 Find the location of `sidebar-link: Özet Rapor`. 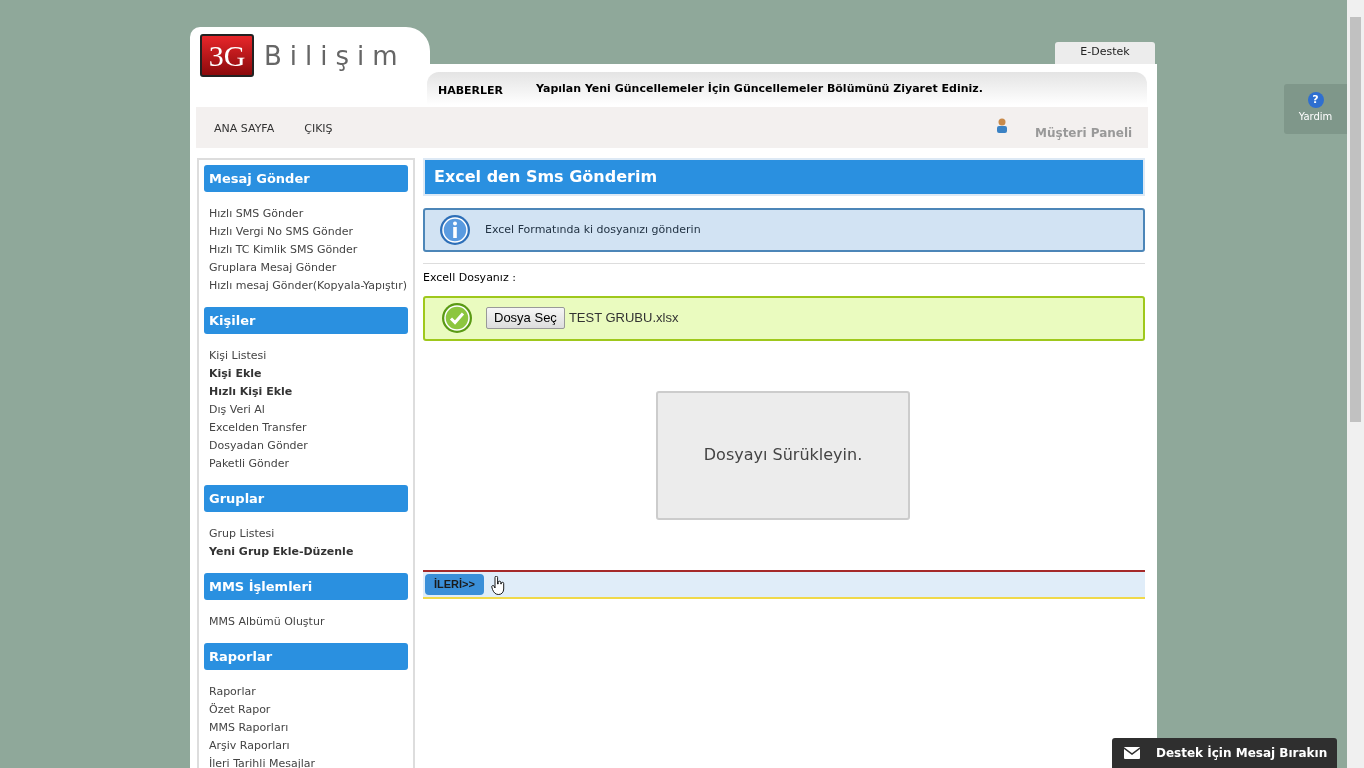

sidebar-link: Özet Rapor is located at coordinates (308, 710).